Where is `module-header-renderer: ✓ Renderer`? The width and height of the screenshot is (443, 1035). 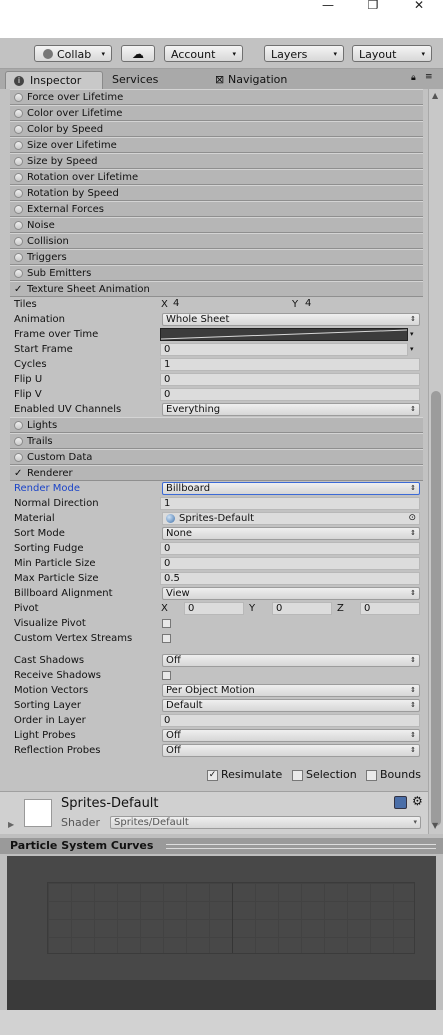
module-header-renderer: ✓ Renderer is located at coordinates (216, 473).